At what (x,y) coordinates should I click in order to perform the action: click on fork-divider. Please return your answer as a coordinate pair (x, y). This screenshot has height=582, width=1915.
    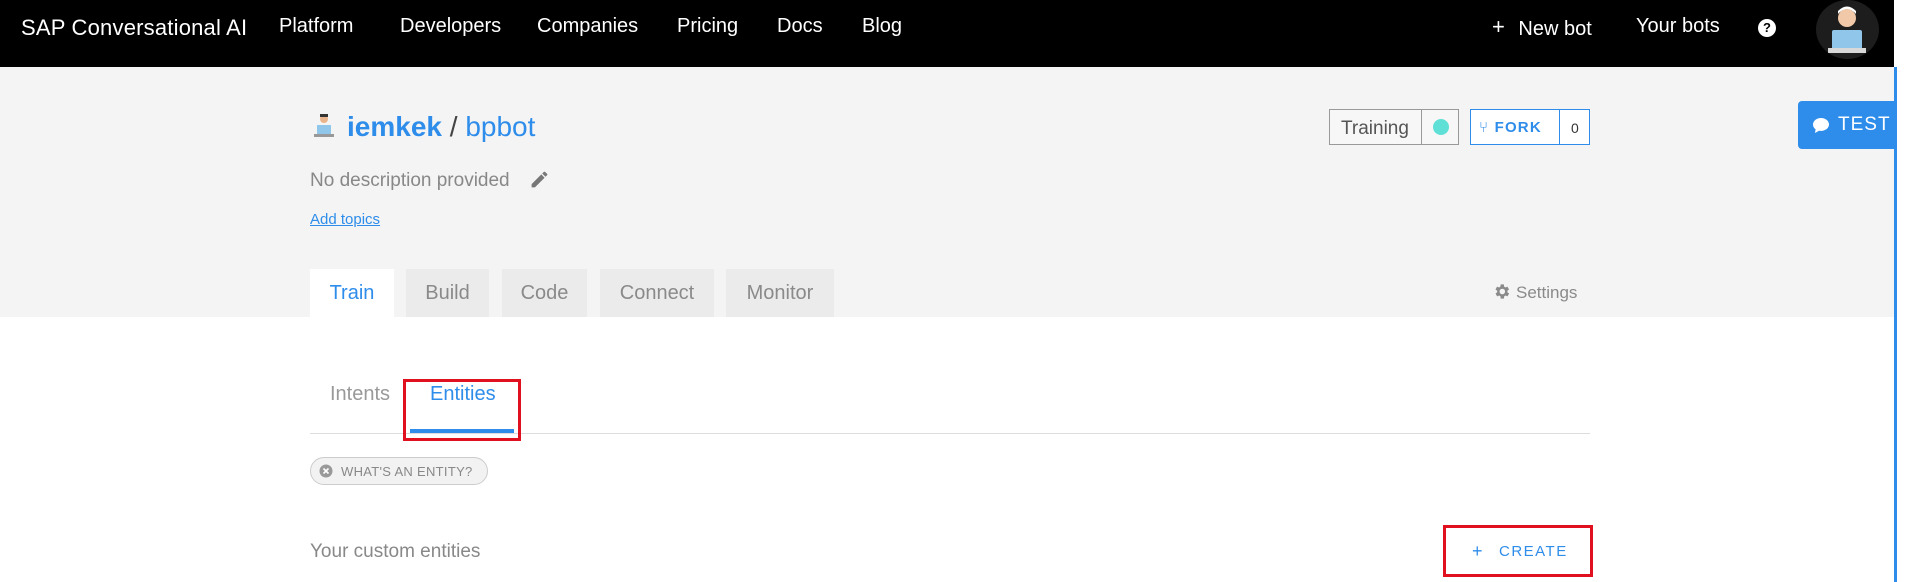
    Looking at the image, I should click on (1559, 127).